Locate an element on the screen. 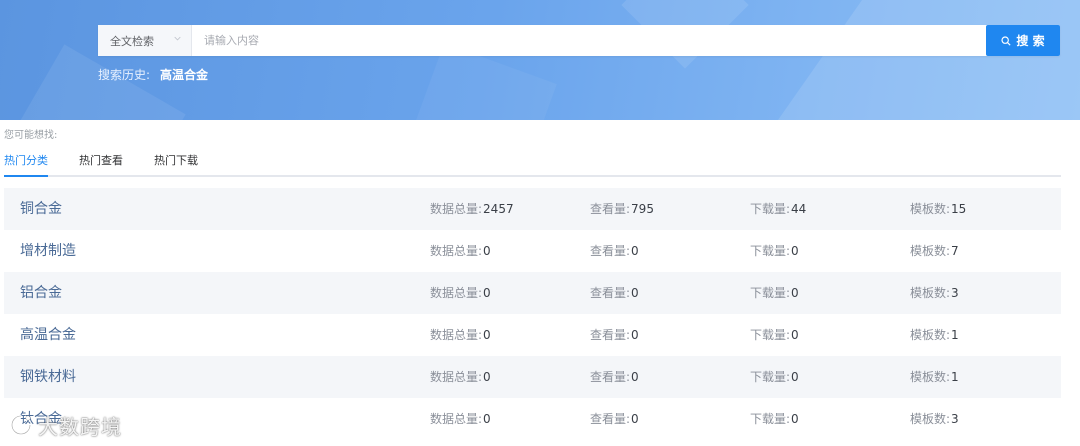  search-scope-select: 全文检索 is located at coordinates (145, 40).